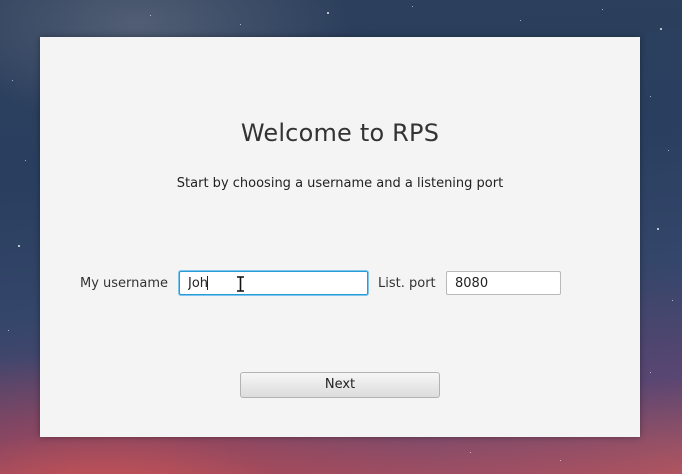 The width and height of the screenshot is (682, 474). What do you see at coordinates (124, 283) in the screenshot?
I see `username-label: My username` at bounding box center [124, 283].